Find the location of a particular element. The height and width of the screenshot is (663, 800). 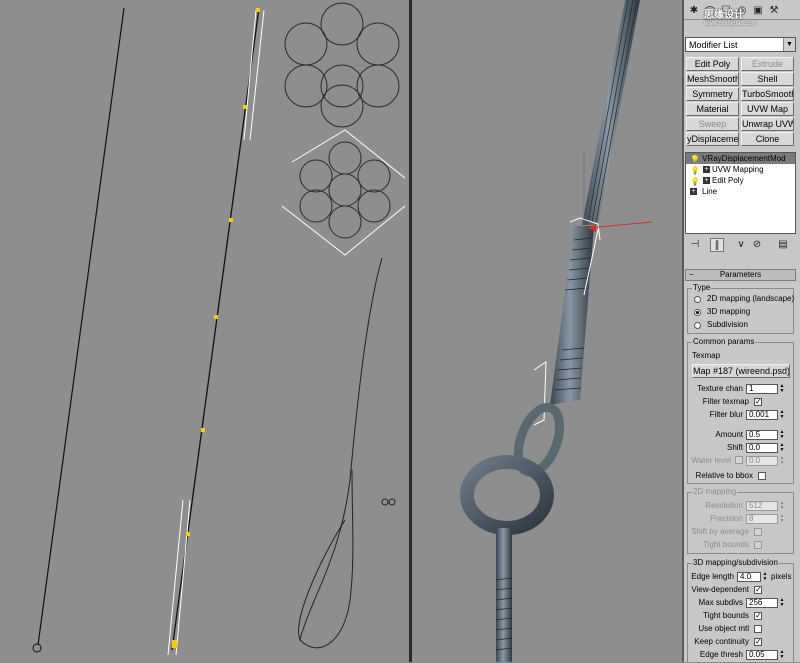

modifier-button-extrude: Extrude is located at coordinates (767, 64).